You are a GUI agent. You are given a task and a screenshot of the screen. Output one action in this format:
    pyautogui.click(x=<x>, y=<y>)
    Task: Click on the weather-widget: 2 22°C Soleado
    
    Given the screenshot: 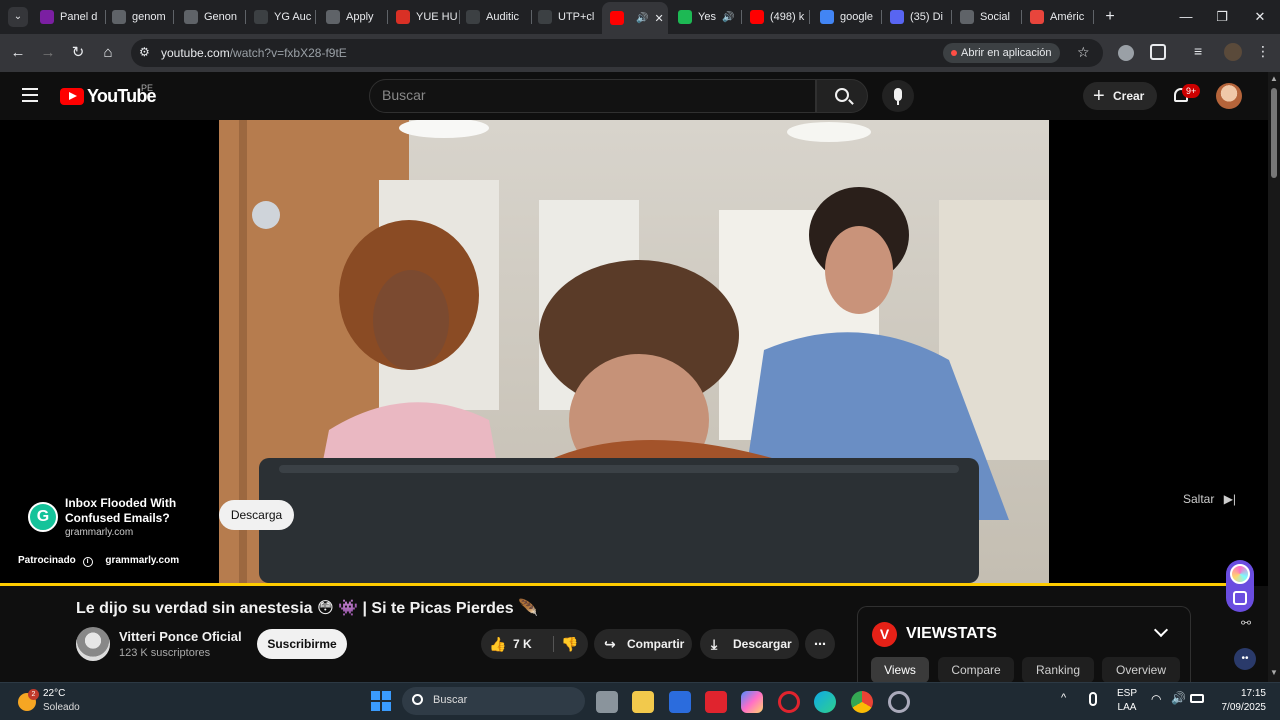 What is the action you would take?
    pyautogui.click(x=68, y=702)
    